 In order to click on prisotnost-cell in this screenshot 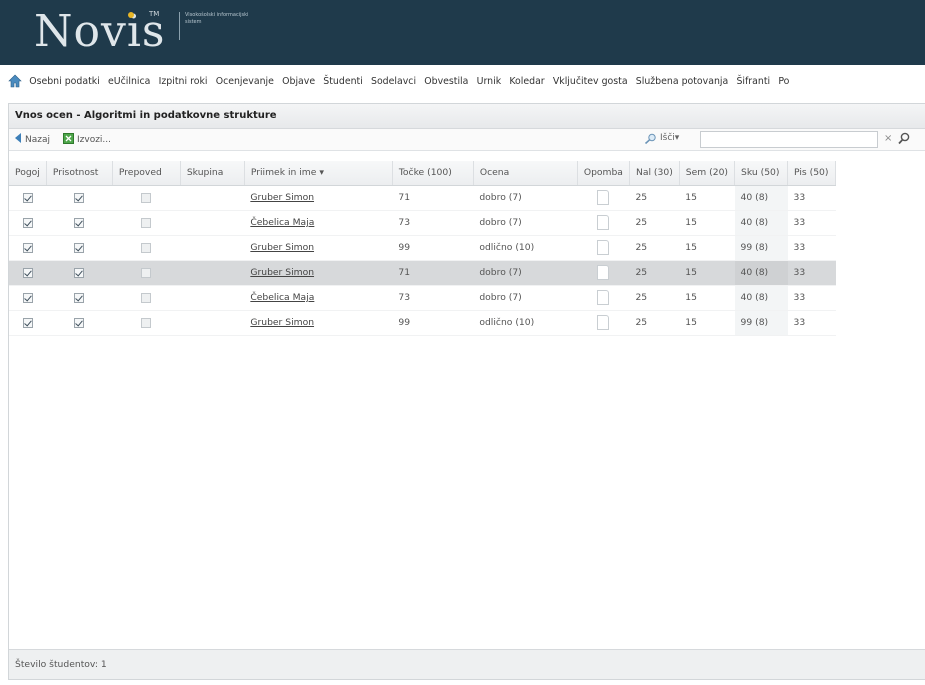, I will do `click(79, 273)`.